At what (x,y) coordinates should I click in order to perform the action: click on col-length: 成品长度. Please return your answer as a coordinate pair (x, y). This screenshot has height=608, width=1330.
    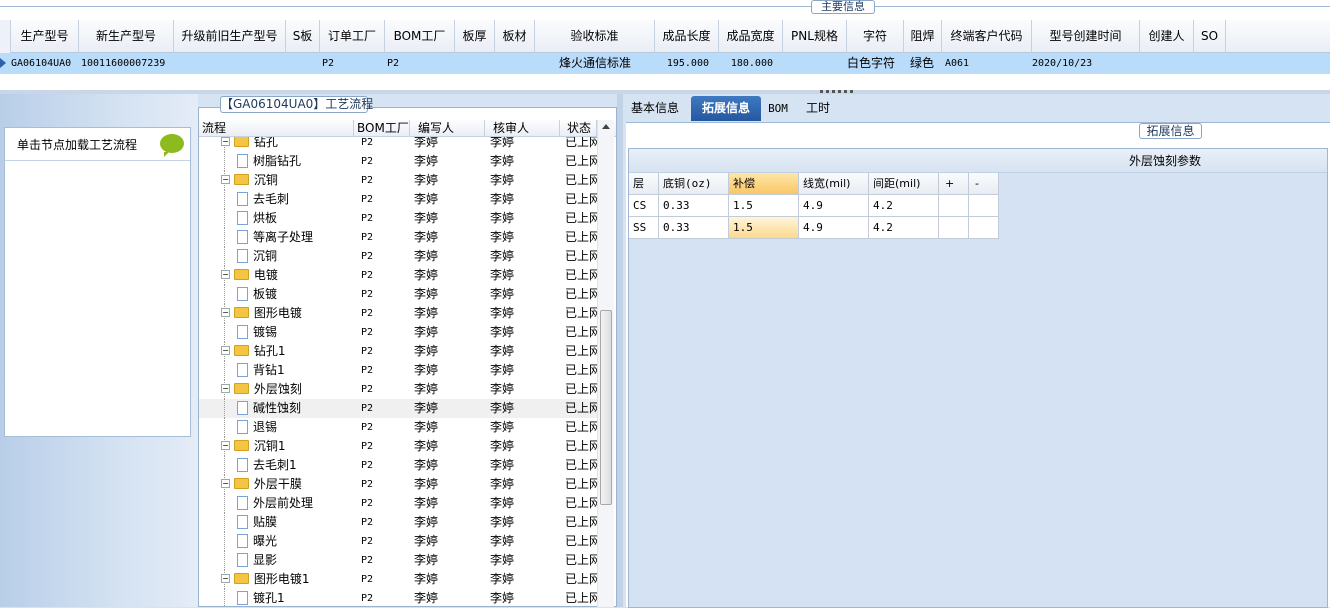
    Looking at the image, I should click on (687, 36).